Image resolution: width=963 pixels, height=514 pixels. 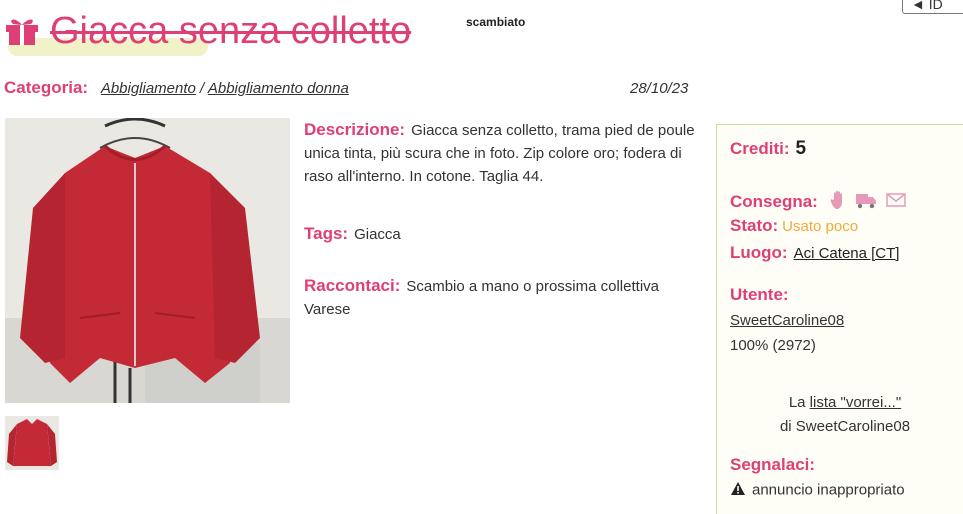 What do you see at coordinates (838, 202) in the screenshot?
I see `hand-icon` at bounding box center [838, 202].